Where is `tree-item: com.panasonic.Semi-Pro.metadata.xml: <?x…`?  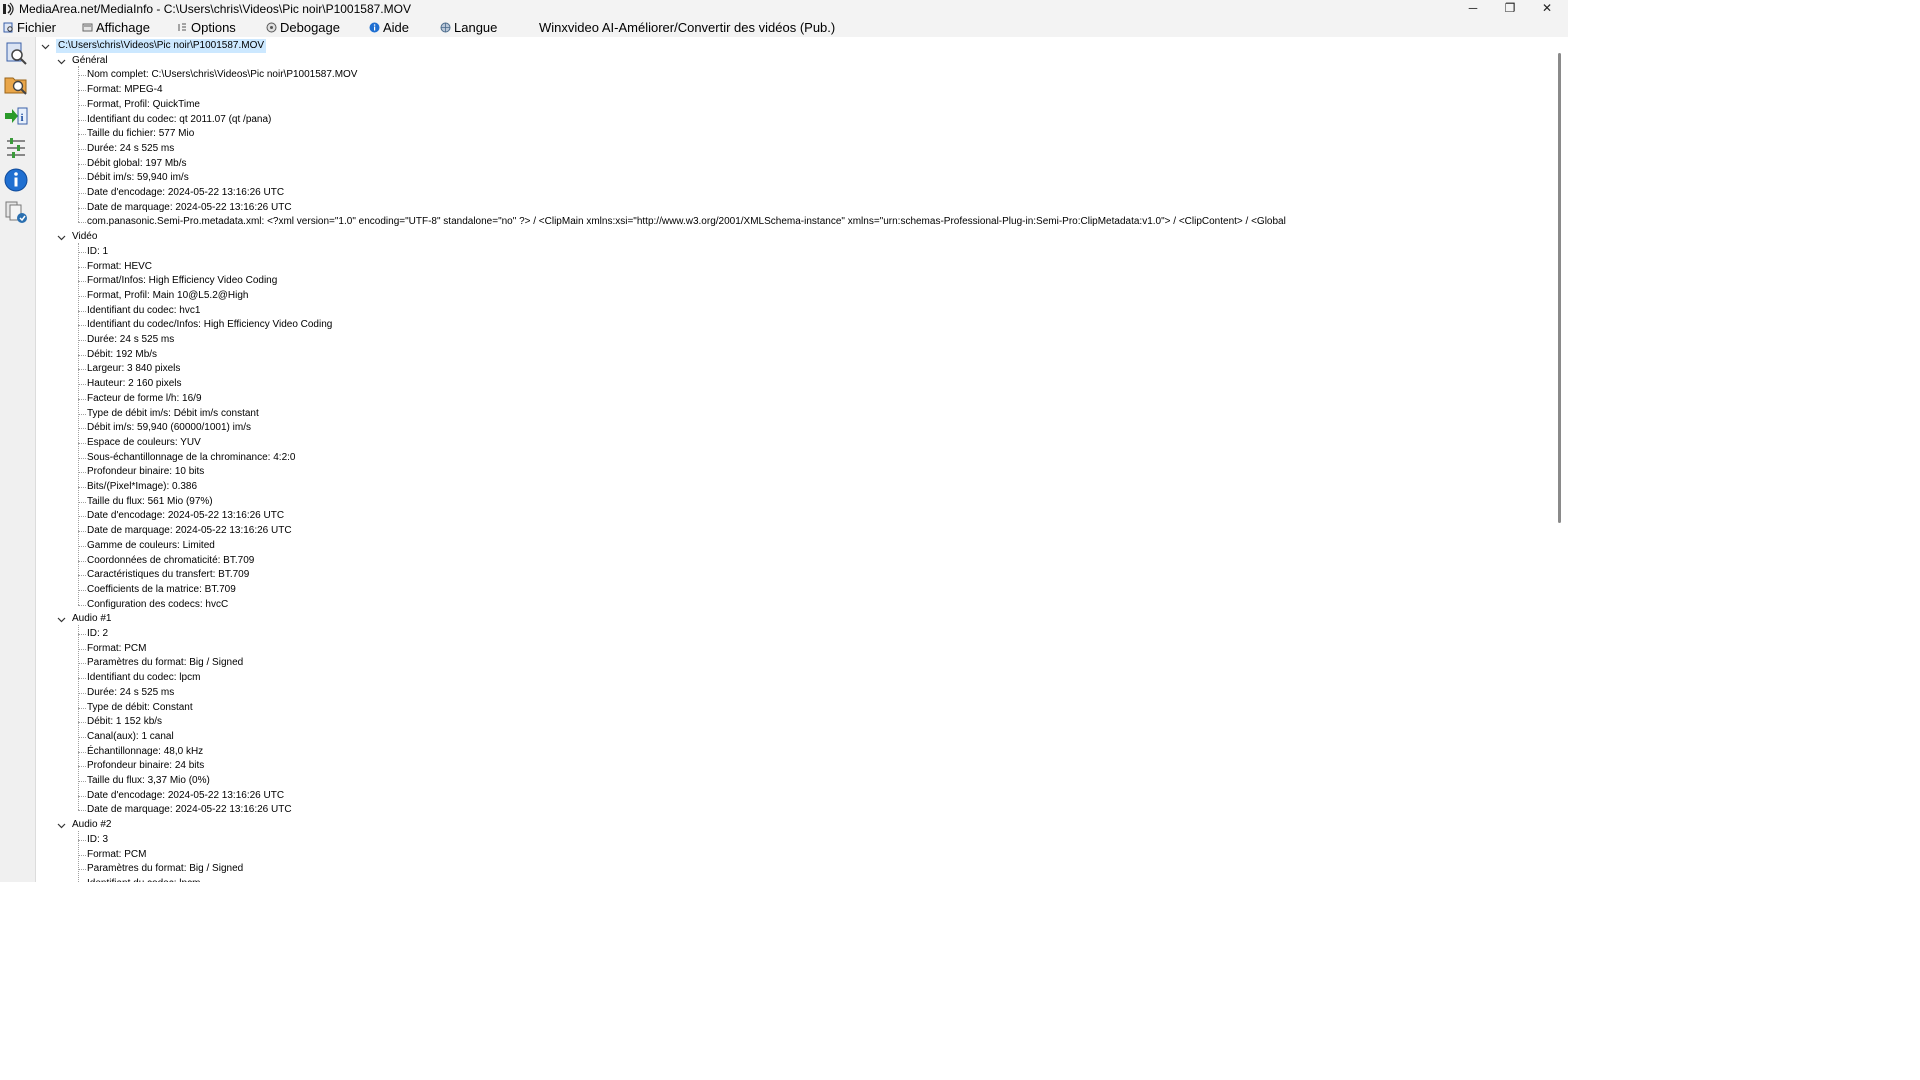 tree-item: com.panasonic.Semi-Pro.metadata.xml: <?x… is located at coordinates (686, 222).